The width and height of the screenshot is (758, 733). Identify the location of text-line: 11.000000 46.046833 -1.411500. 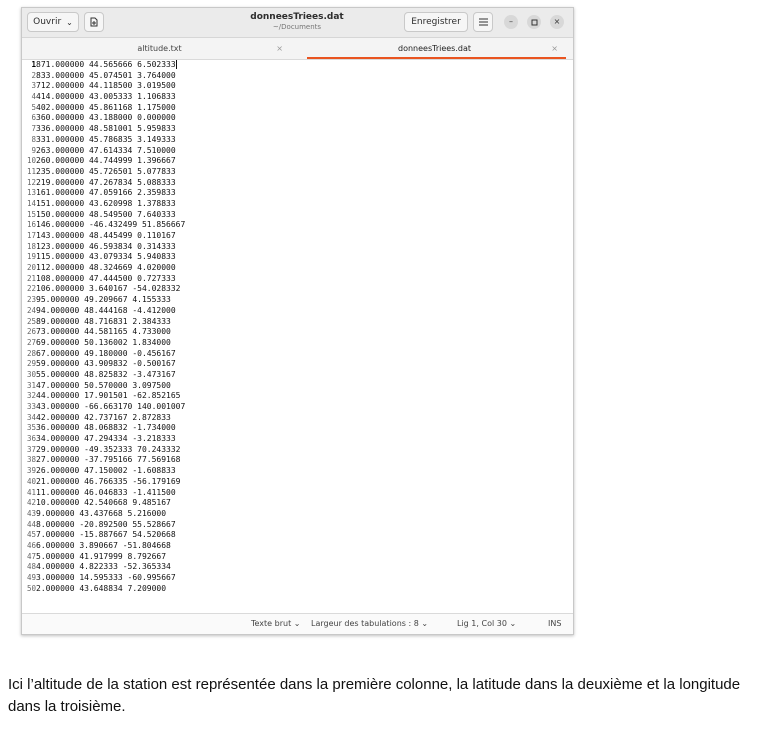
(110, 493).